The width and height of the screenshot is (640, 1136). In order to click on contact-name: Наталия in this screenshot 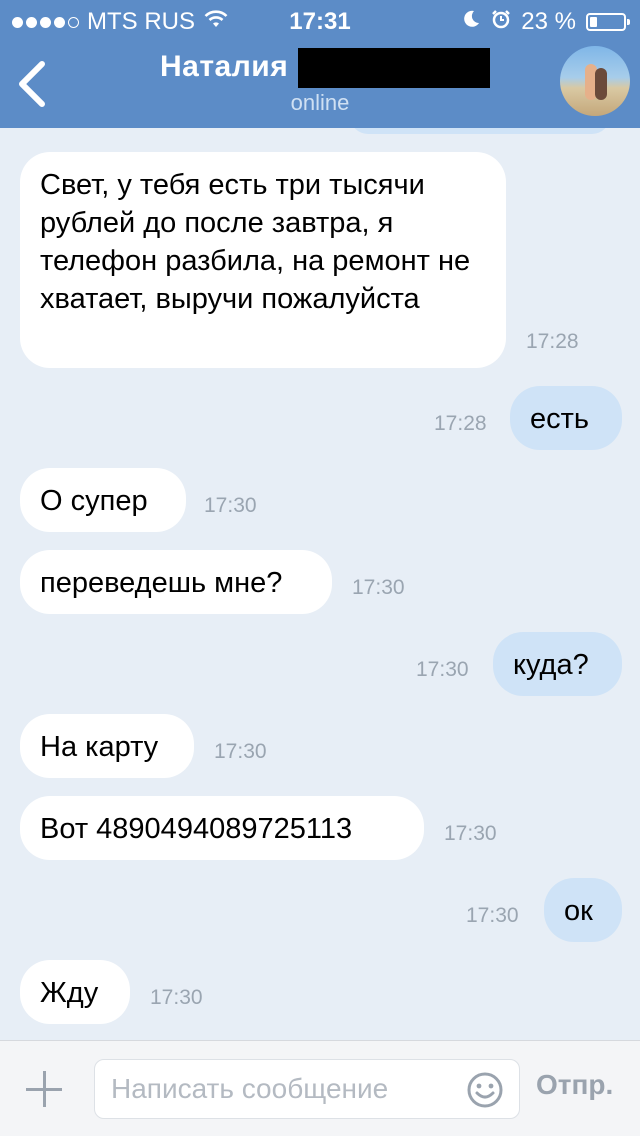, I will do `click(224, 67)`.